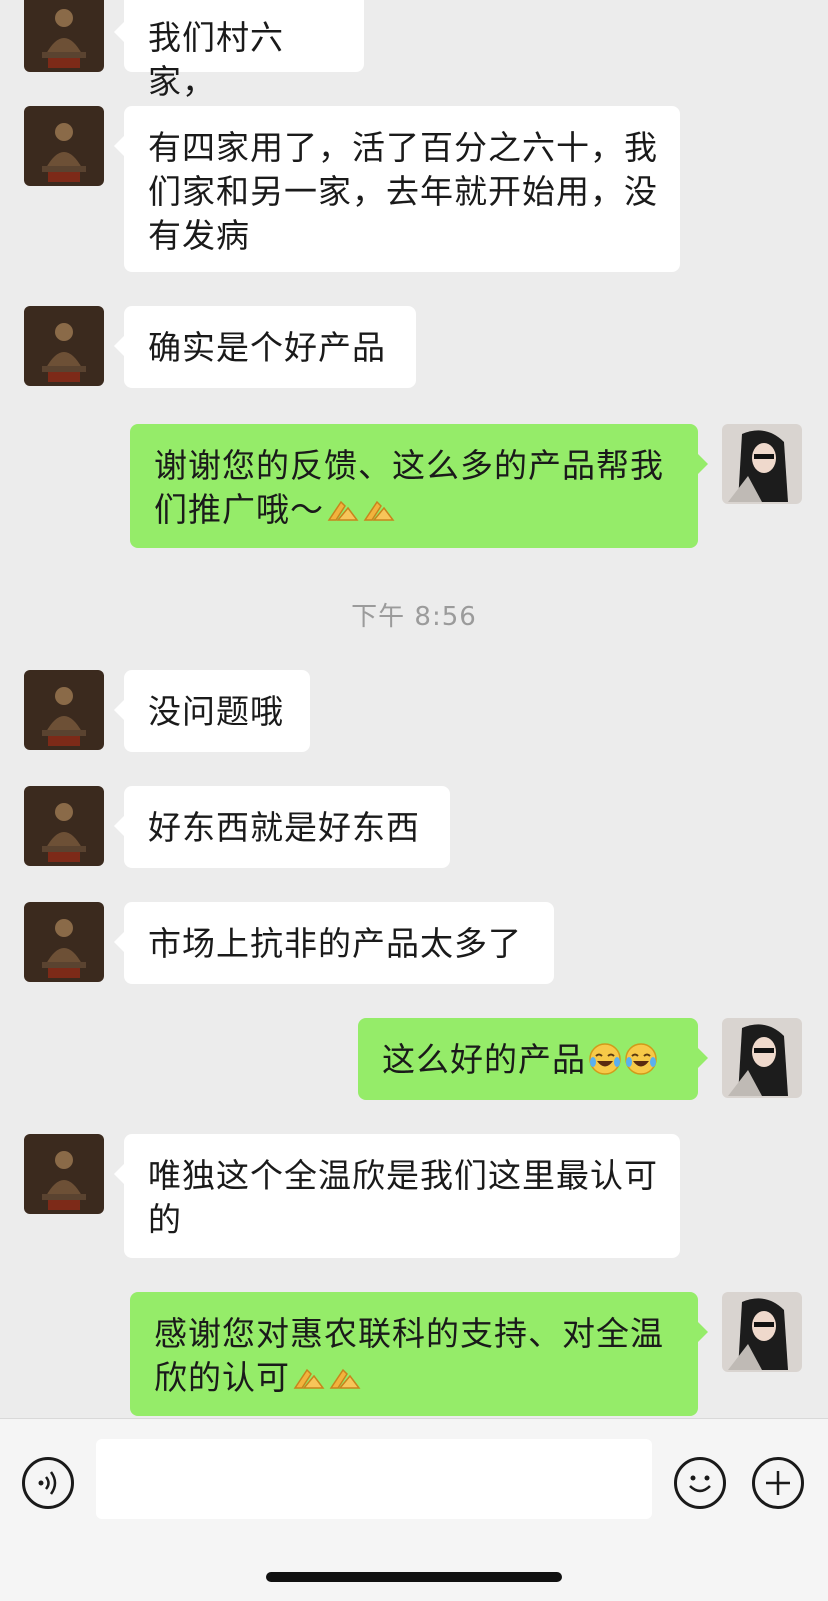 The image size is (828, 1601). What do you see at coordinates (484, 1059) in the screenshot?
I see `message-text: 这么好的产品` at bounding box center [484, 1059].